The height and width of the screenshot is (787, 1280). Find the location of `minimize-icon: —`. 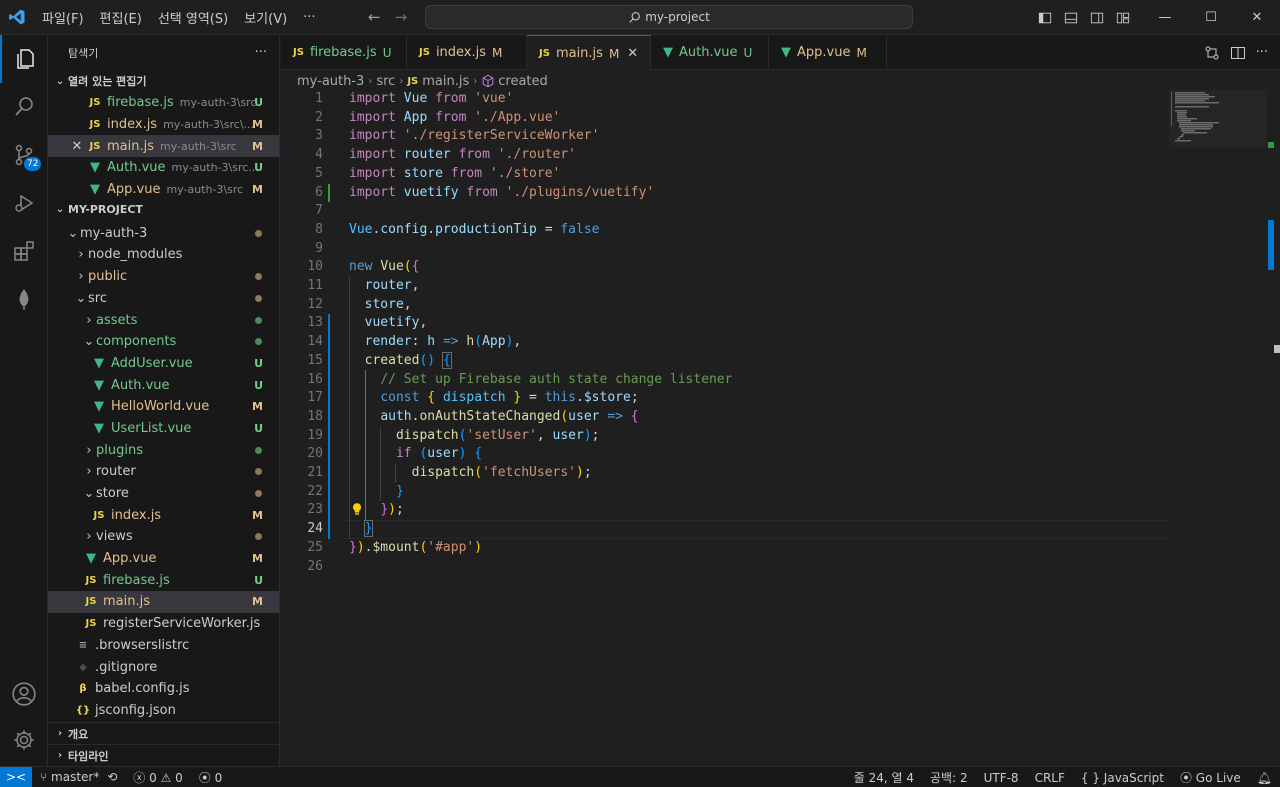

minimize-icon: — is located at coordinates (1165, 17).